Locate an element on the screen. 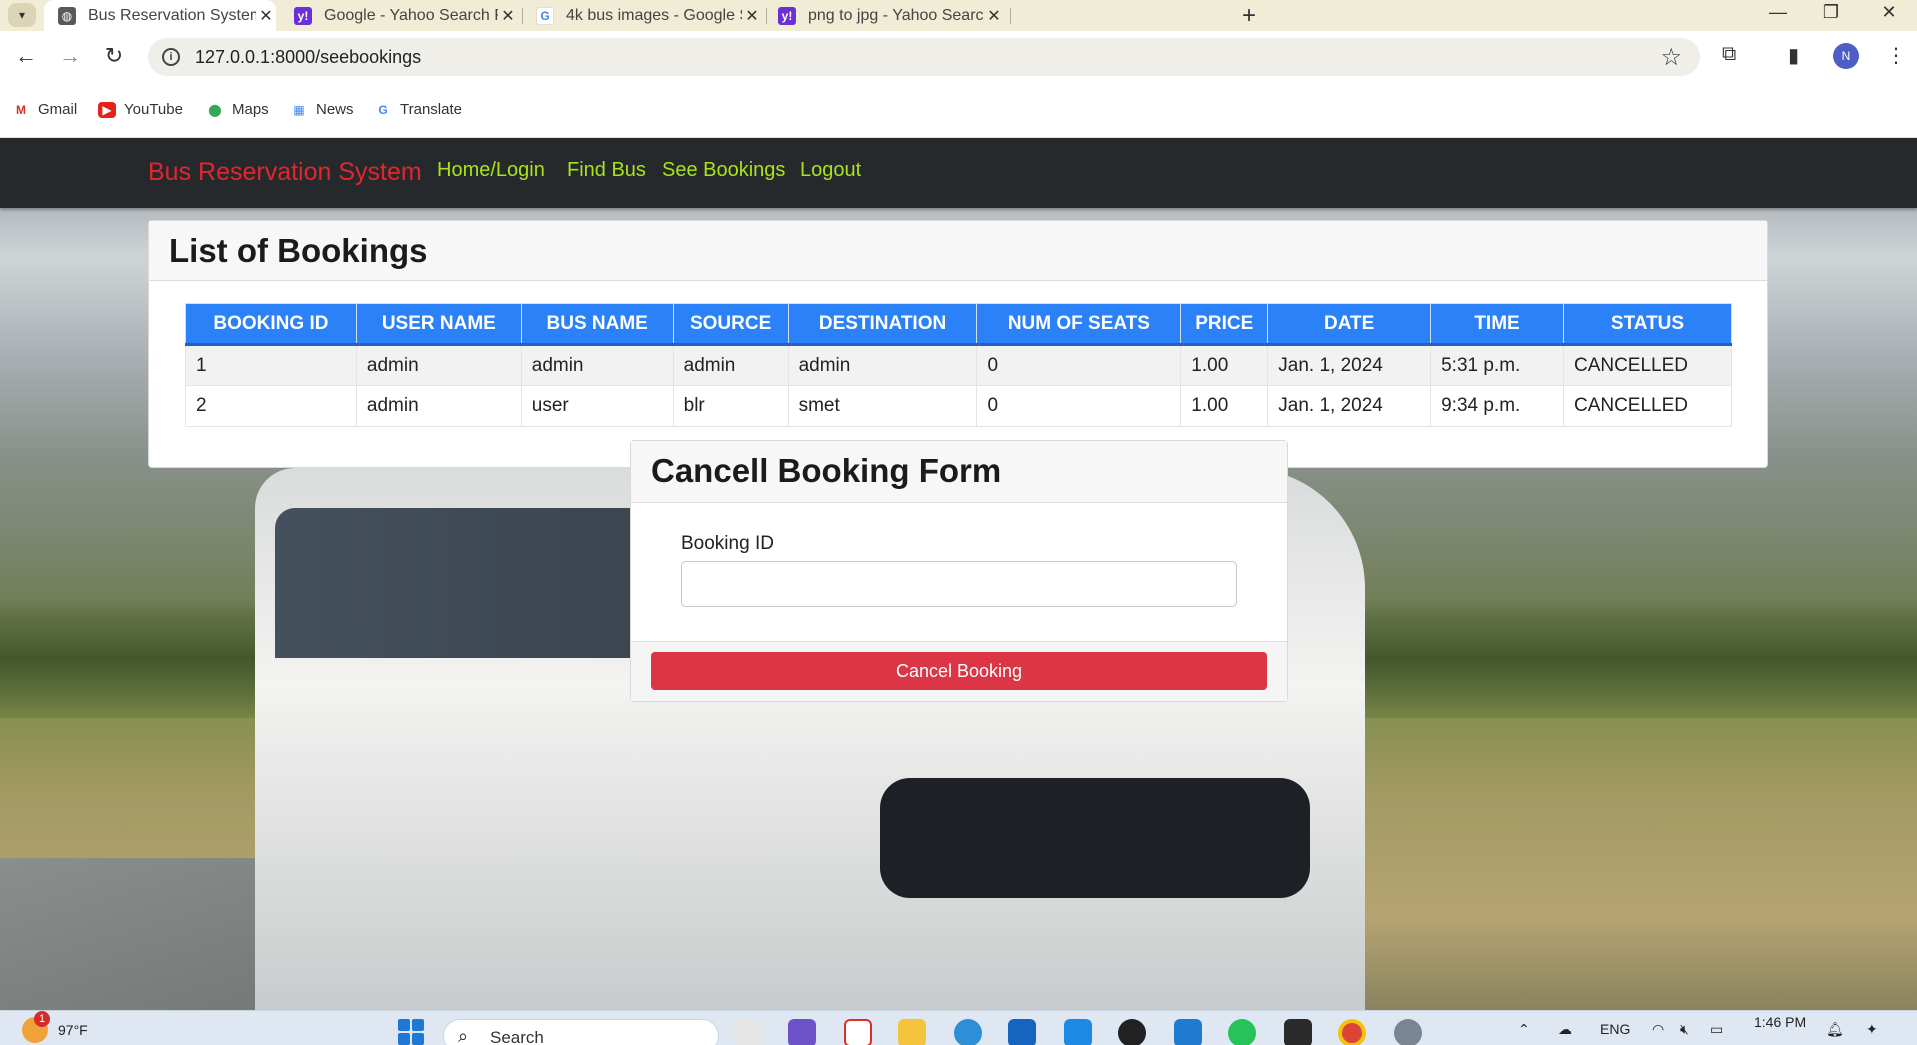  bookmark-youtube: ▶ YouTube is located at coordinates (140, 109).